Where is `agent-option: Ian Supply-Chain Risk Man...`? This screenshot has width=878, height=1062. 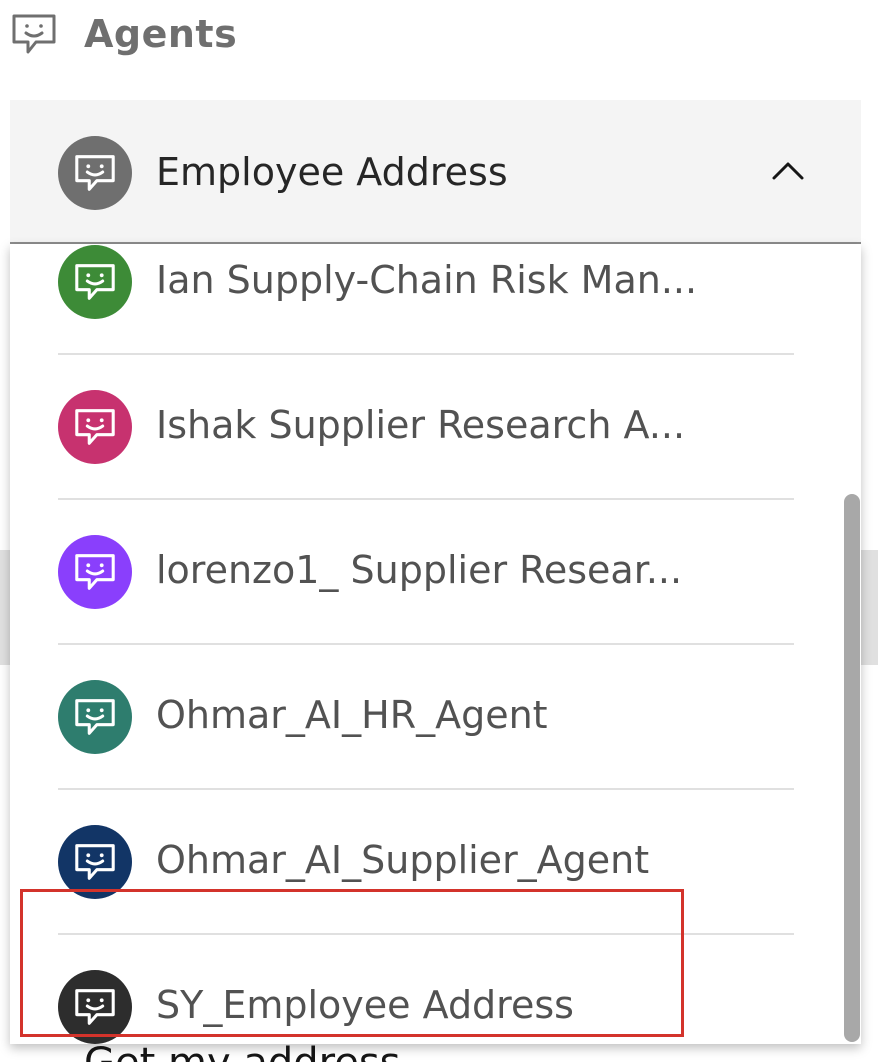
agent-option: Ian Supply-Chain Risk Man... is located at coordinates (435, 298).